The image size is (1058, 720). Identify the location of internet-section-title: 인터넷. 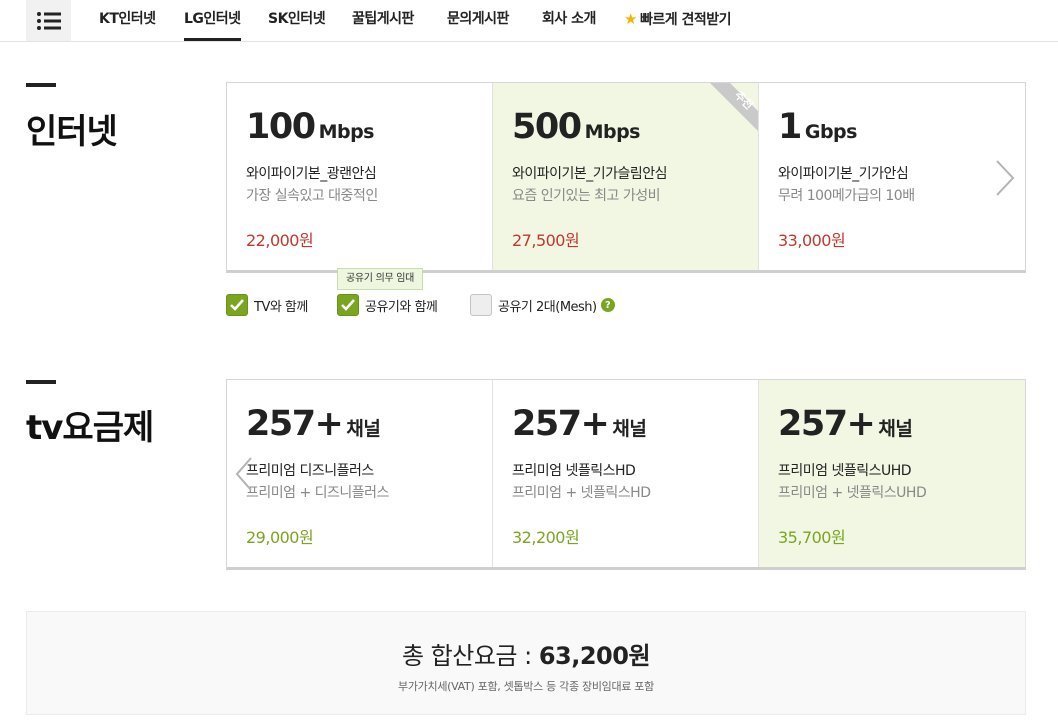
(72, 132).